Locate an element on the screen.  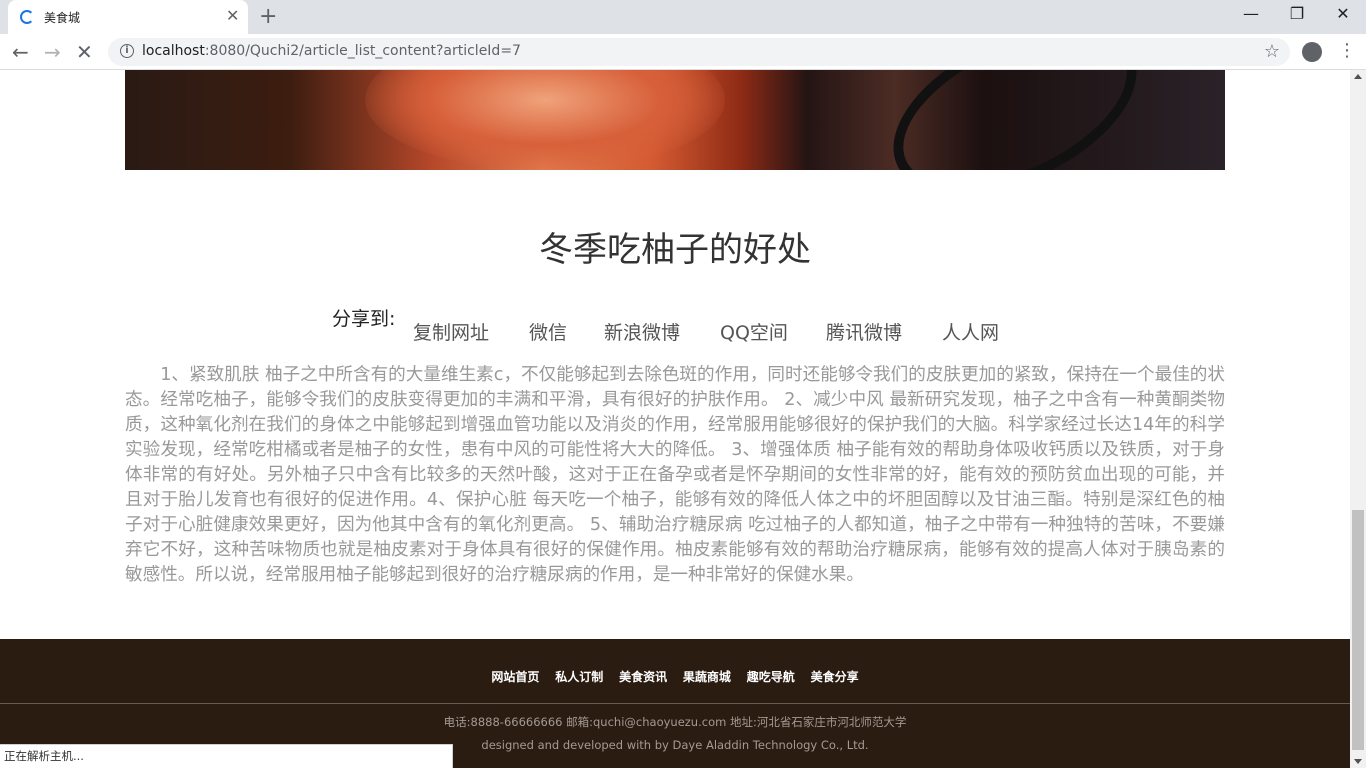
account-icon is located at coordinates (1312, 52).